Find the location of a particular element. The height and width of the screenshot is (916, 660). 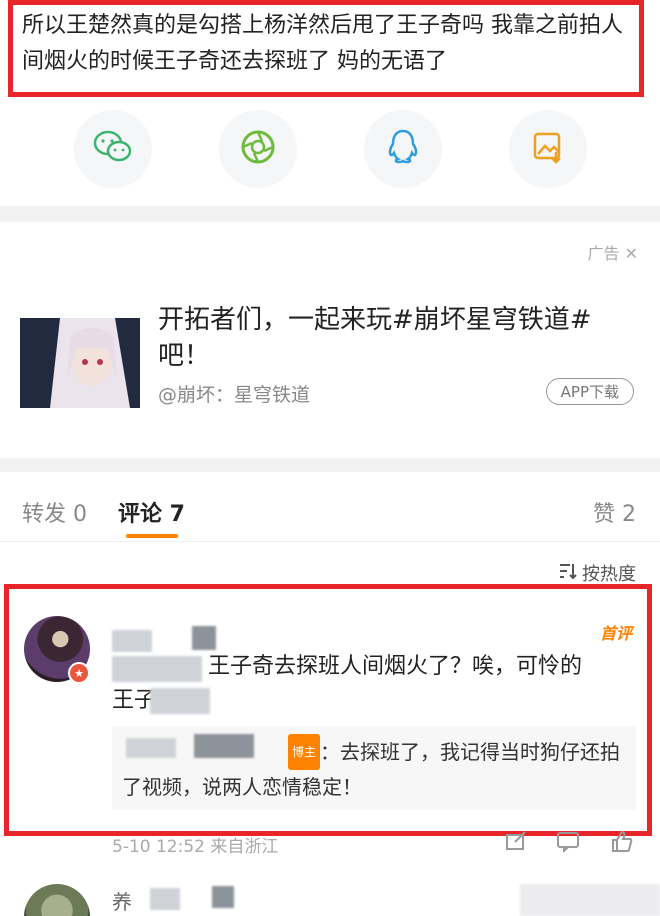

close-icon: ✕ is located at coordinates (631, 253).